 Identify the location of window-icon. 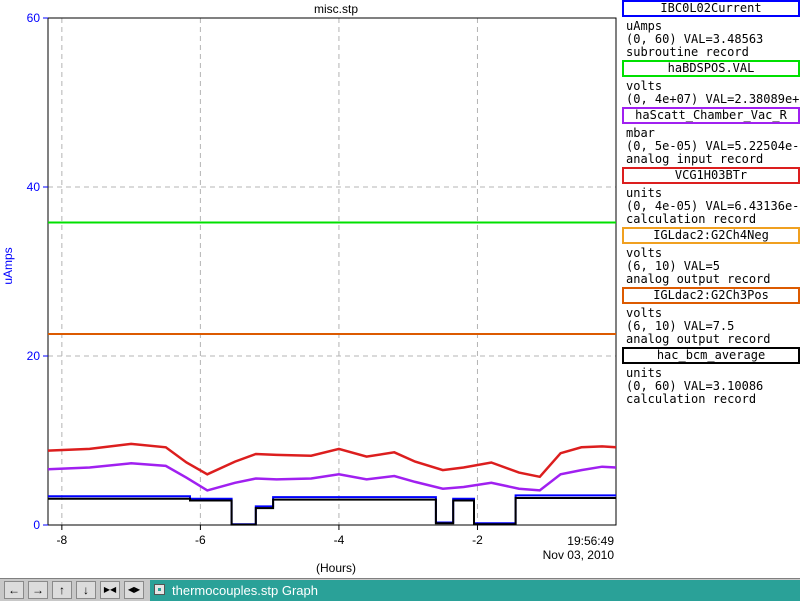
(159, 589).